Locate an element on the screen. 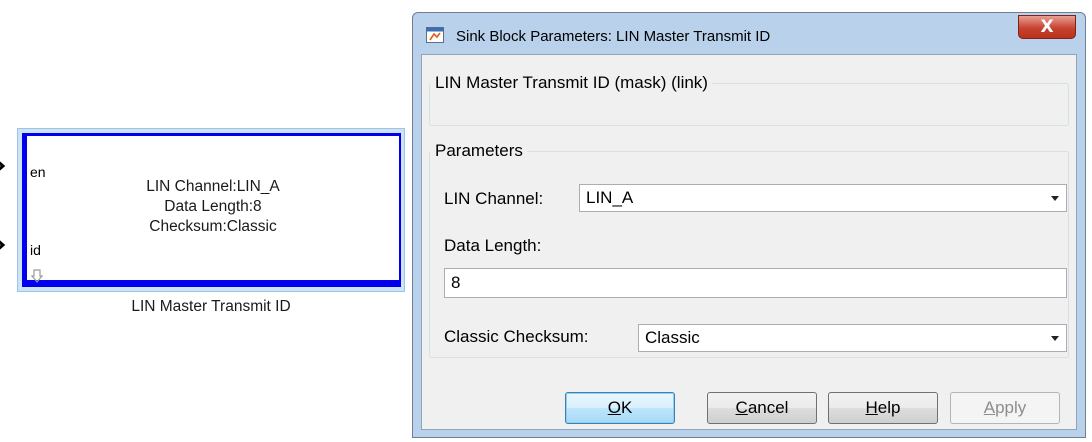 The height and width of the screenshot is (442, 1092). block-text-channel: LIN Channel:LIN_A is located at coordinates (213, 186).